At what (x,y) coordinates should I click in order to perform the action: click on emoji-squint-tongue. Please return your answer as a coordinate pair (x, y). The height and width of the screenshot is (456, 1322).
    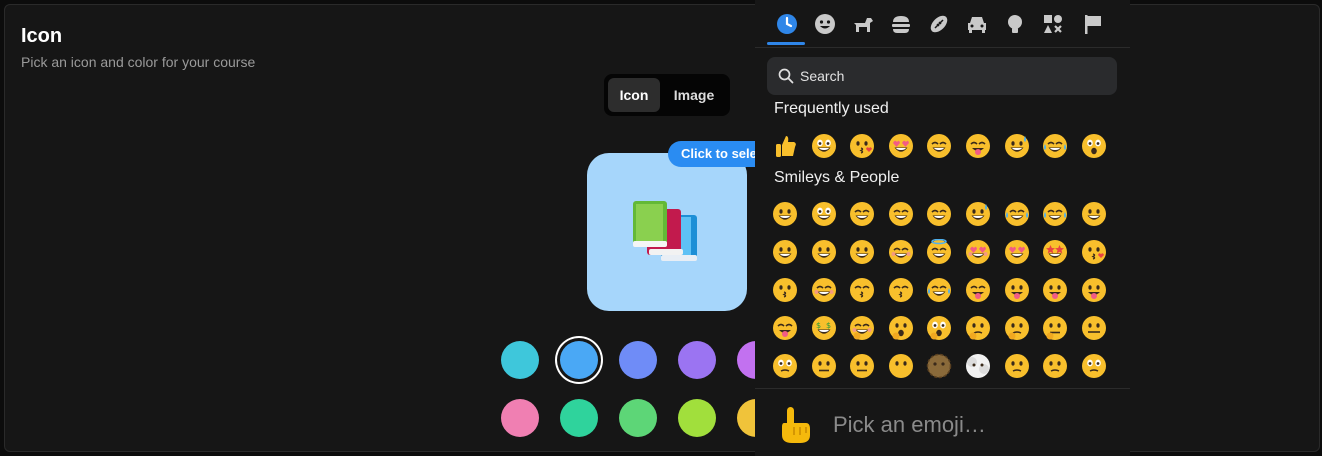
    Looking at the image, I should click on (785, 328).